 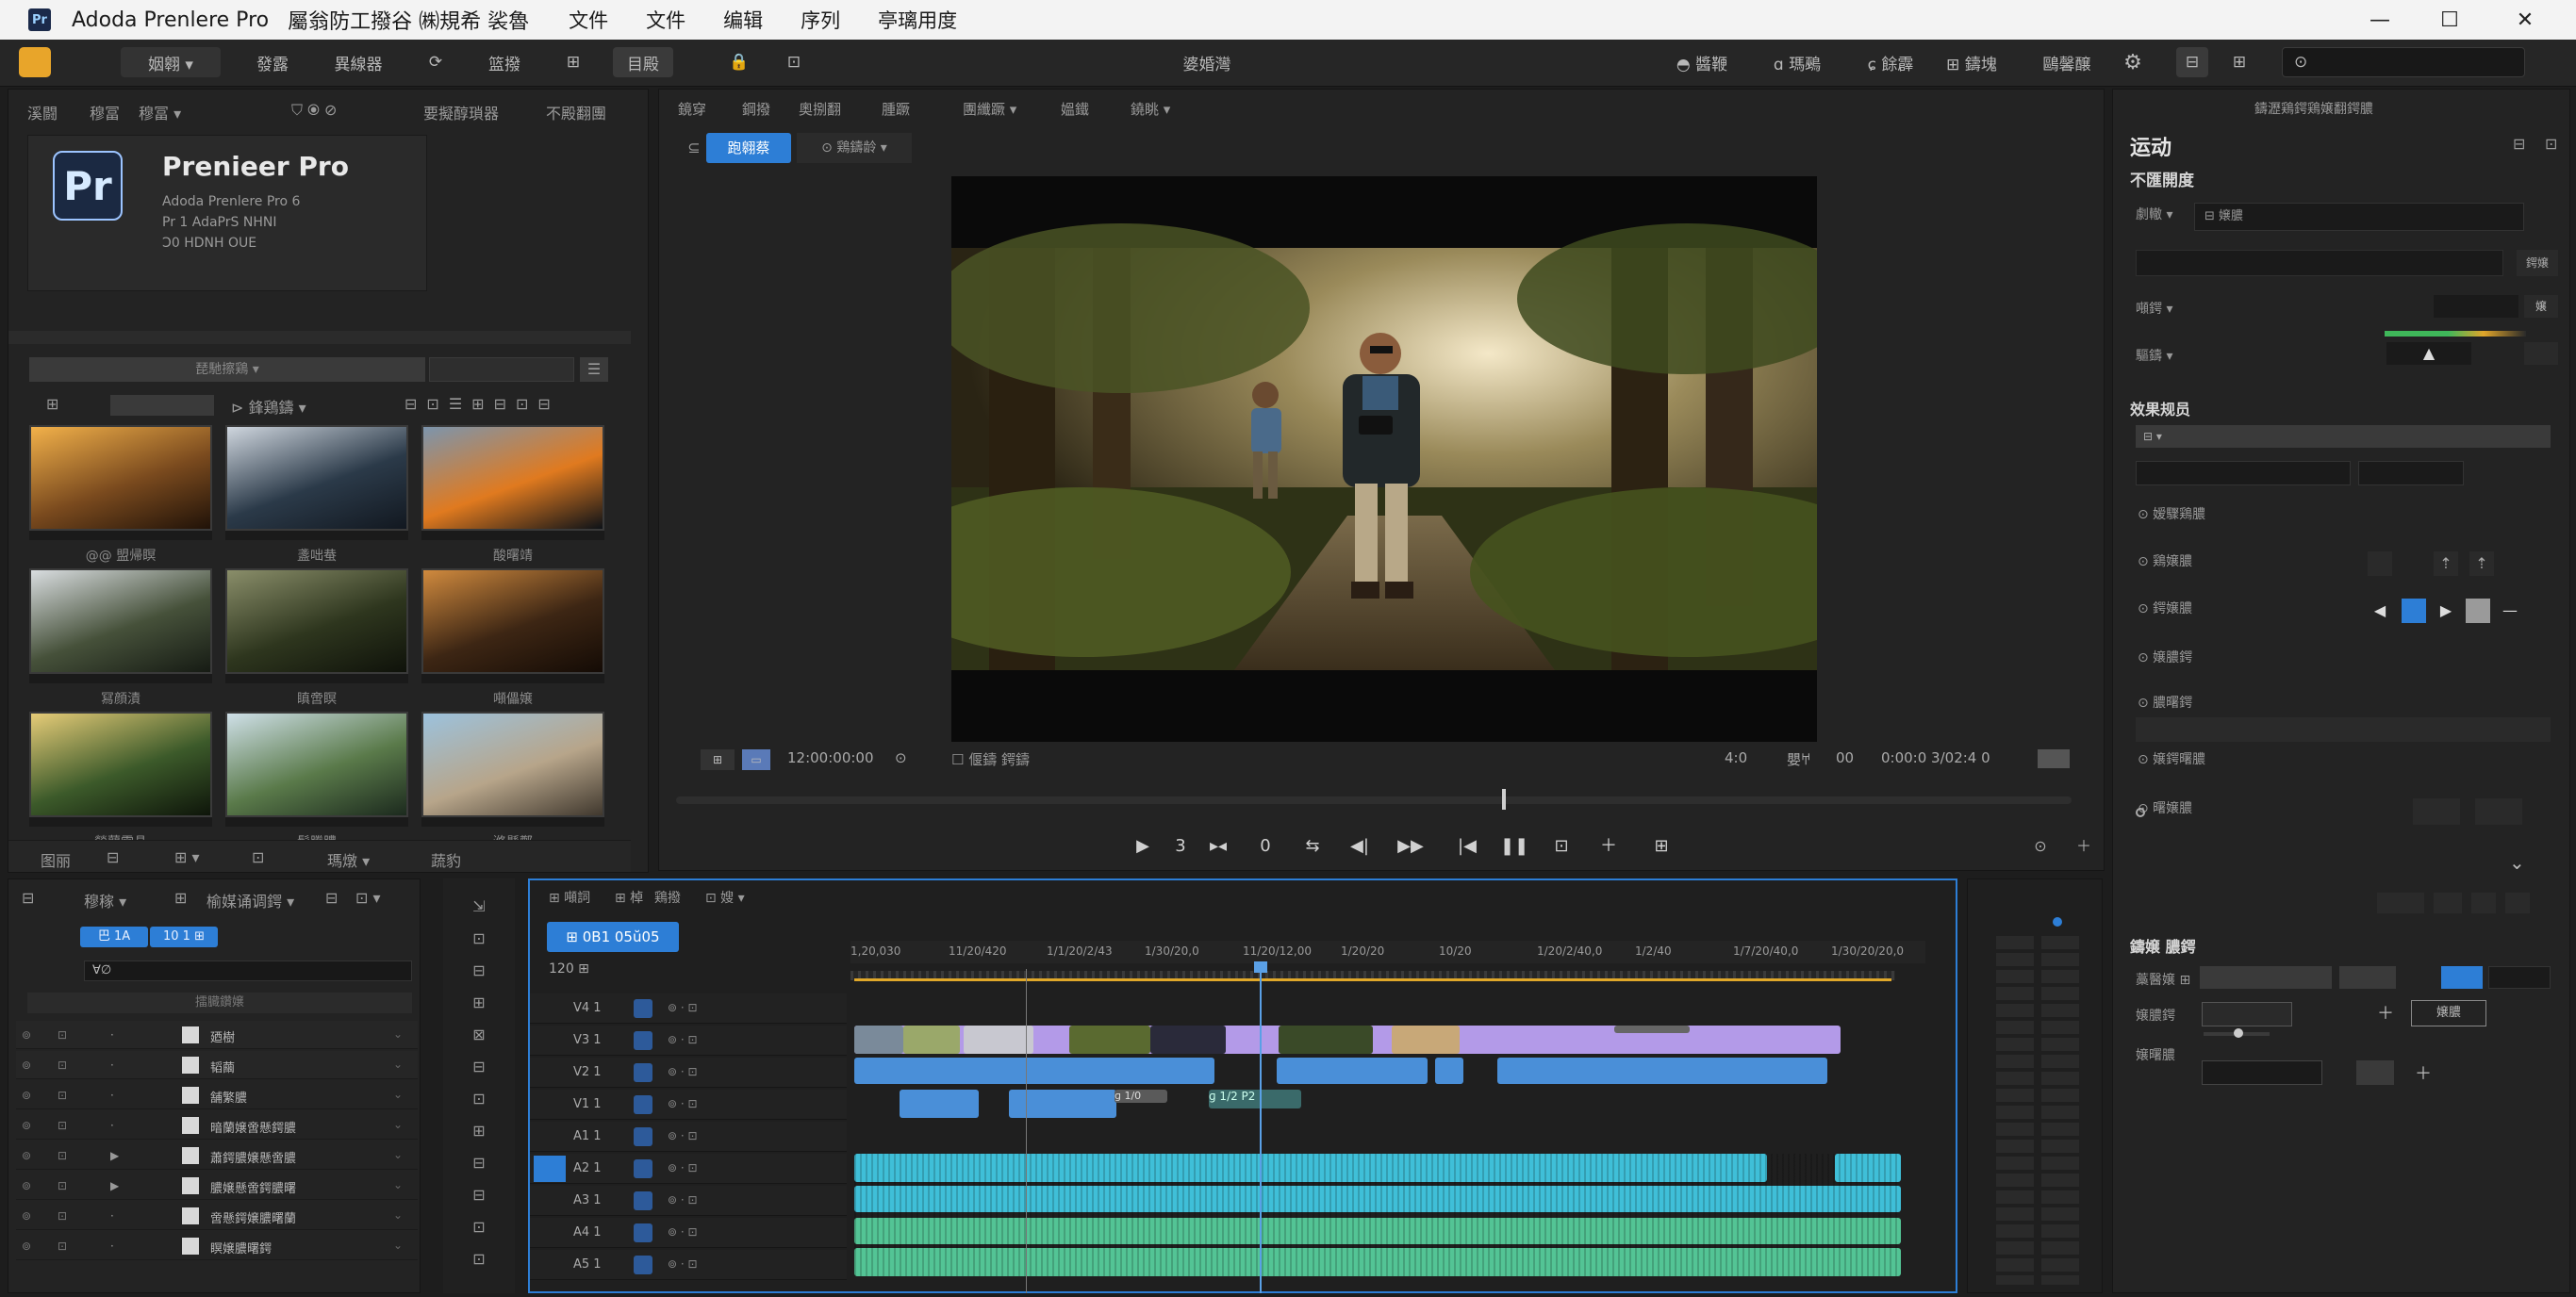 I want to click on track-header: A2 1 ⊚ · ⊡, so click(x=688, y=1169).